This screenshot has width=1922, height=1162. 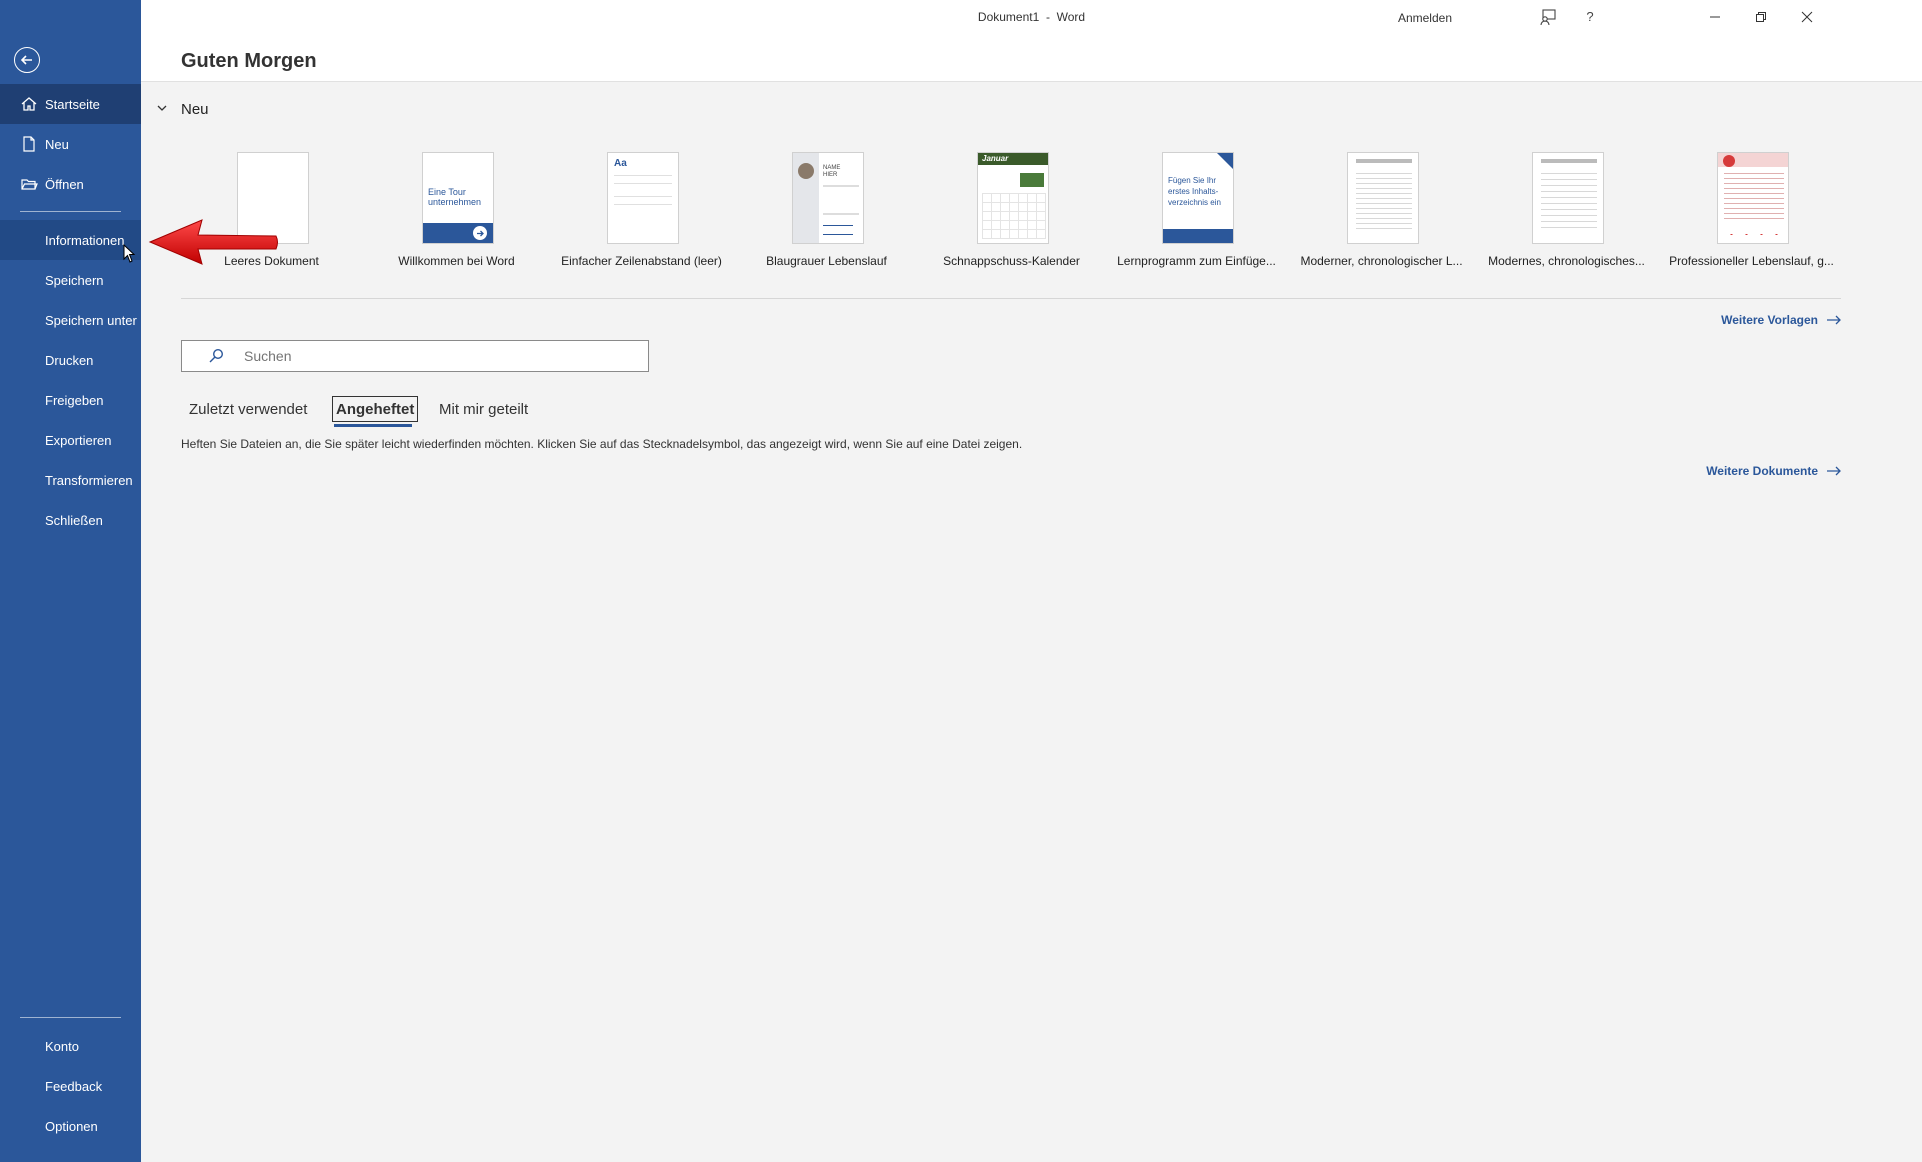 I want to click on sidebar-item-label: Startseite, so click(x=72, y=104).